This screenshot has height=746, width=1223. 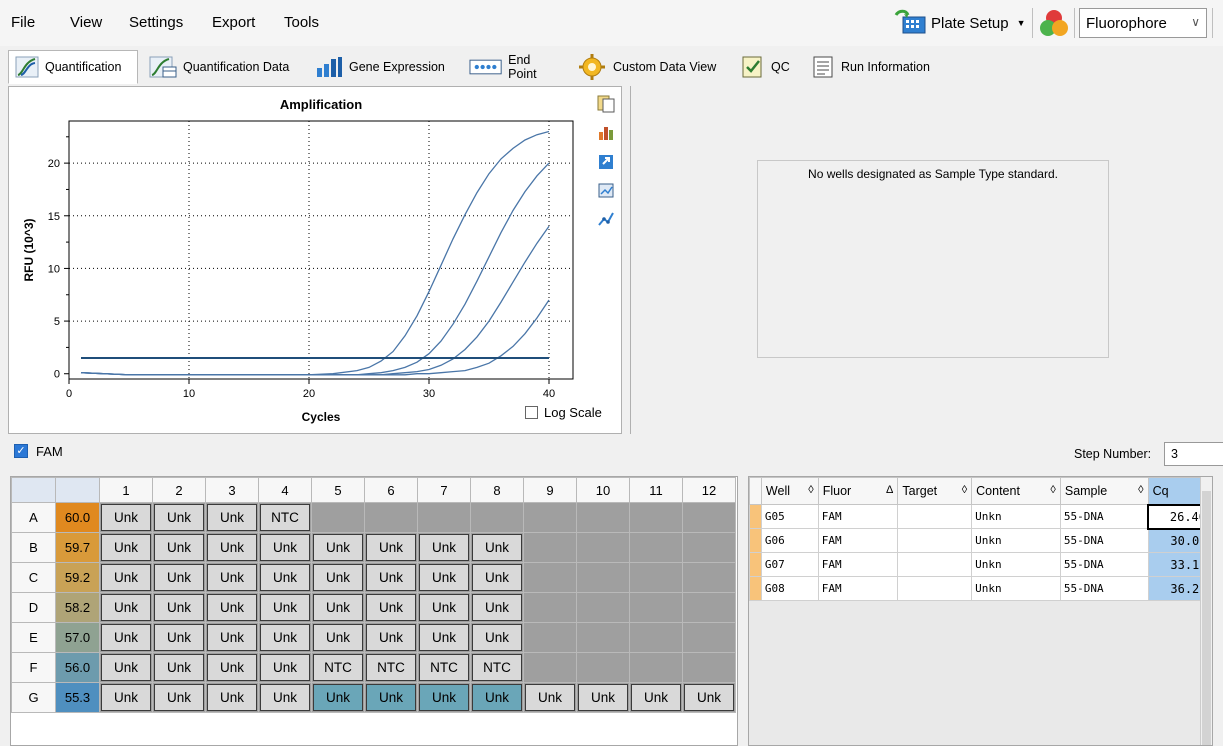 What do you see at coordinates (1016, 491) in the screenshot?
I see `results-column-header: Content ◊` at bounding box center [1016, 491].